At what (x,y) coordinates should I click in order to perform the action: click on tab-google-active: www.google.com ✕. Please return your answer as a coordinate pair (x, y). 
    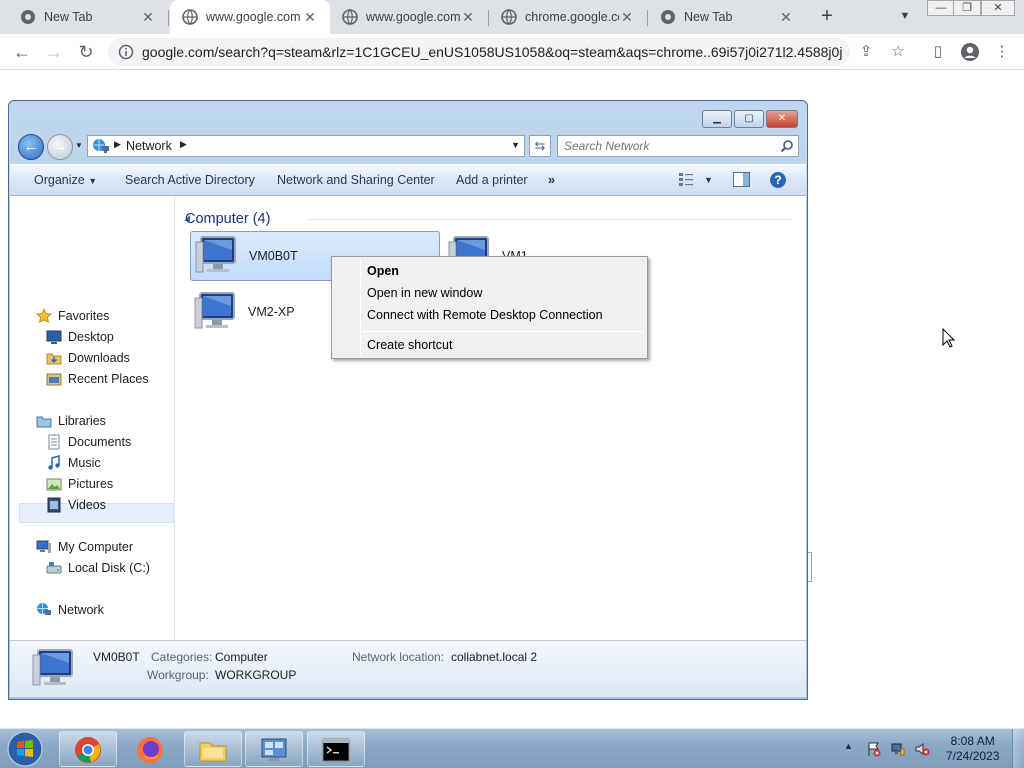
    Looking at the image, I should click on (250, 17).